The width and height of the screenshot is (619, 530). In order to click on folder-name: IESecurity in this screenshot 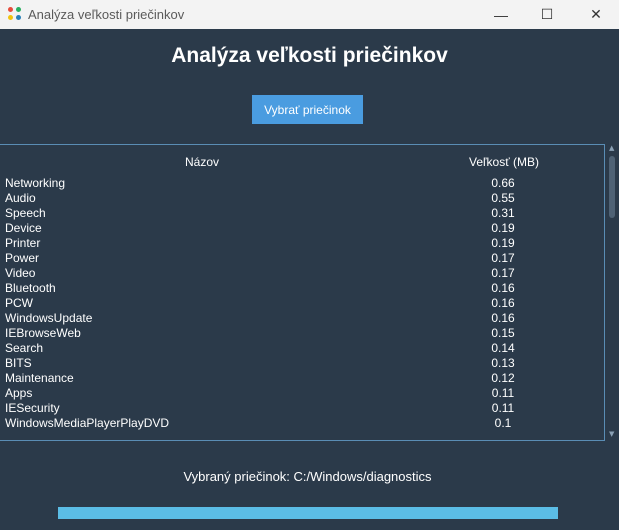, I will do `click(32, 408)`.